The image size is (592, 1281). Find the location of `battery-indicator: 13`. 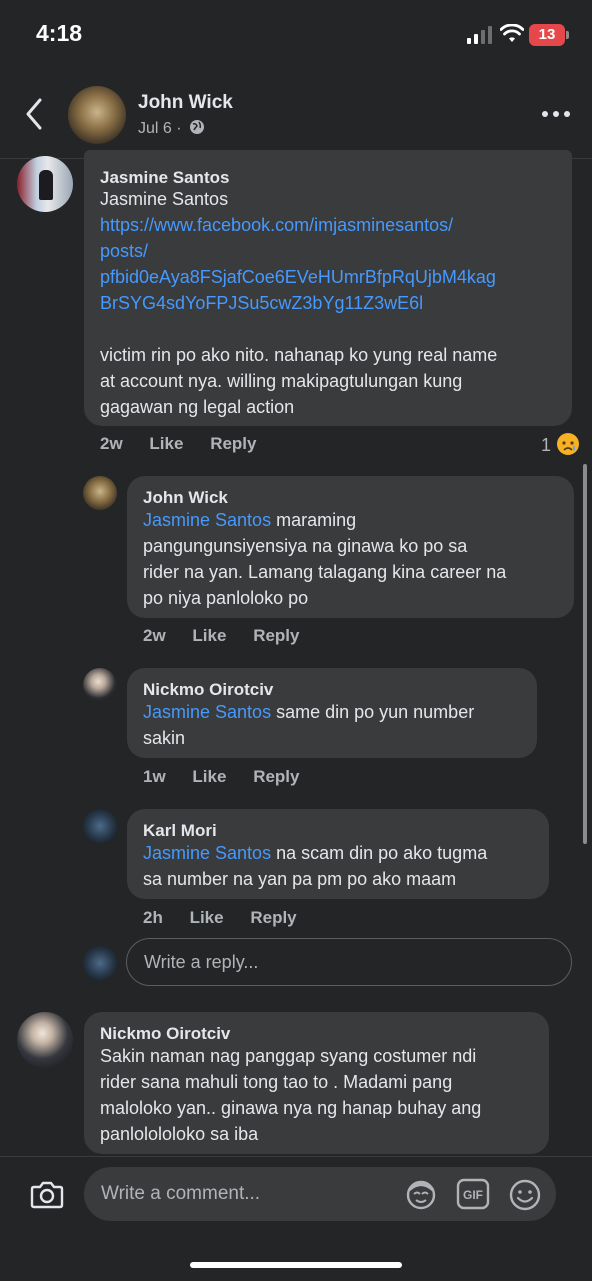

battery-indicator: 13 is located at coordinates (547, 35).